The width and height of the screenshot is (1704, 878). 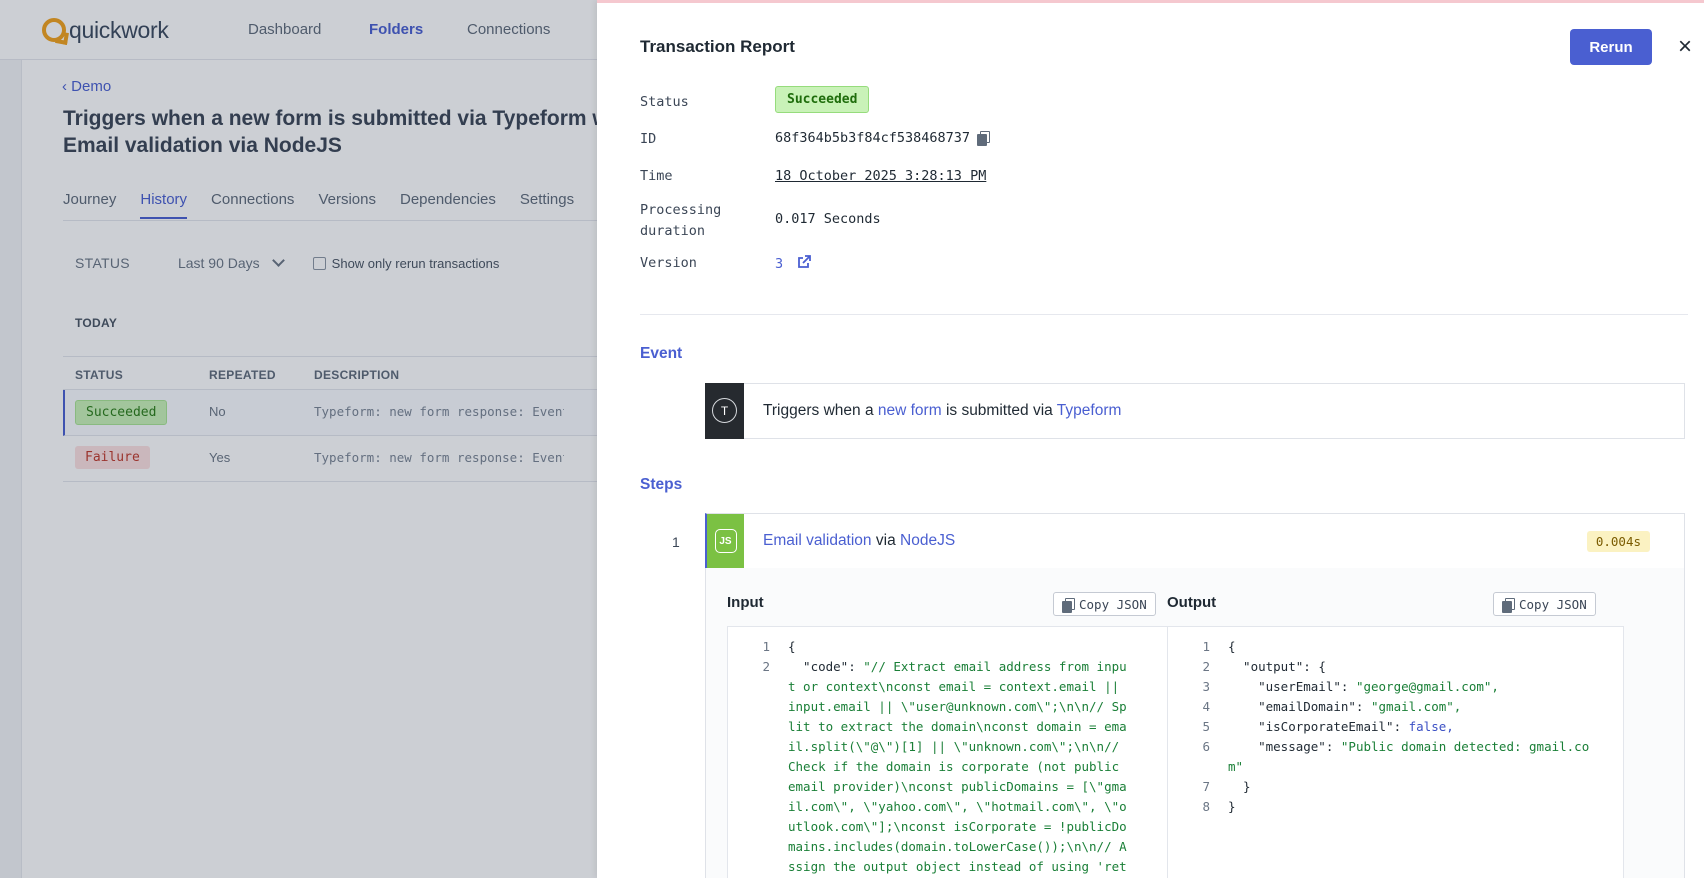 What do you see at coordinates (927, 540) in the screenshot?
I see `step-app-link: NodeJS` at bounding box center [927, 540].